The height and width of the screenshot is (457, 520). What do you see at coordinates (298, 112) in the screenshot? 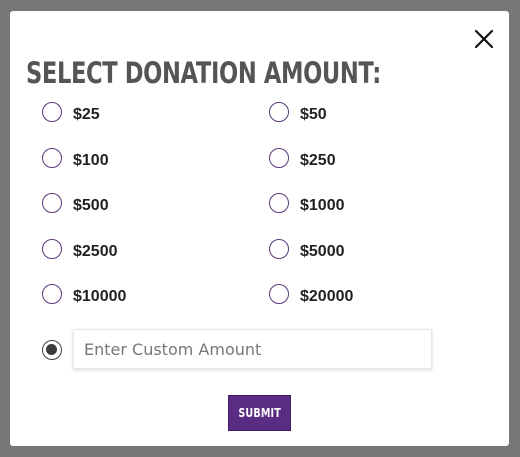
I see `amount-option-50: $50` at bounding box center [298, 112].